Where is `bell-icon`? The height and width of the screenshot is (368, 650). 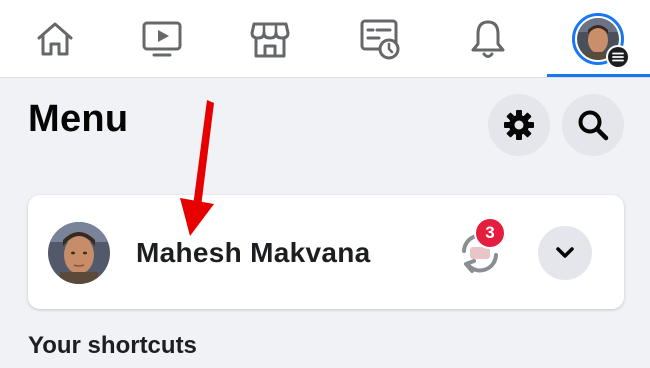 bell-icon is located at coordinates (488, 39).